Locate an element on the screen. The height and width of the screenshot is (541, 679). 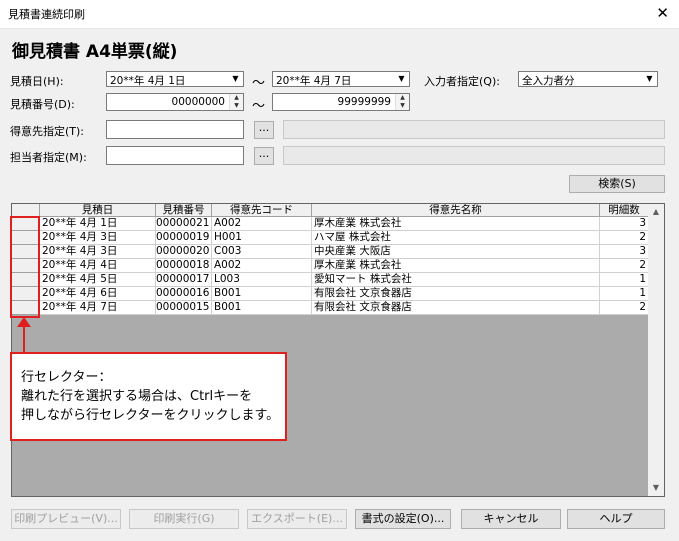
title-bar: 見積書連続印刷 ✕ is located at coordinates (339, 14).